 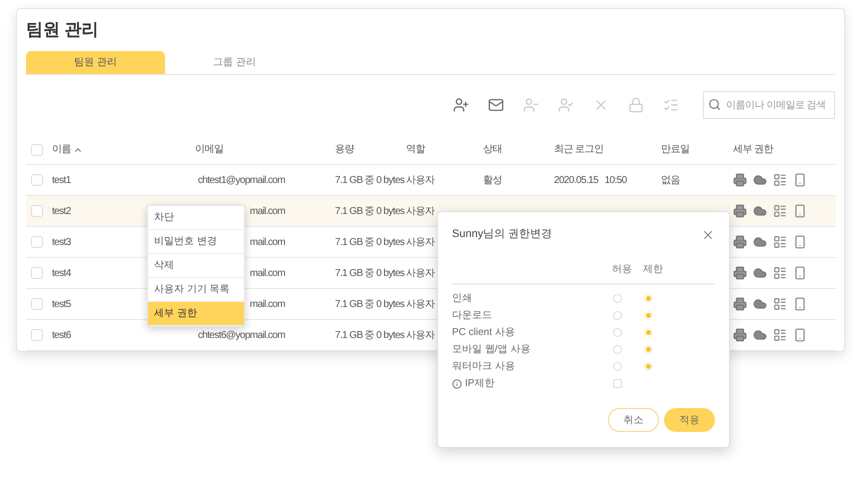 What do you see at coordinates (633, 420) in the screenshot?
I see `cancel-button: 취소` at bounding box center [633, 420].